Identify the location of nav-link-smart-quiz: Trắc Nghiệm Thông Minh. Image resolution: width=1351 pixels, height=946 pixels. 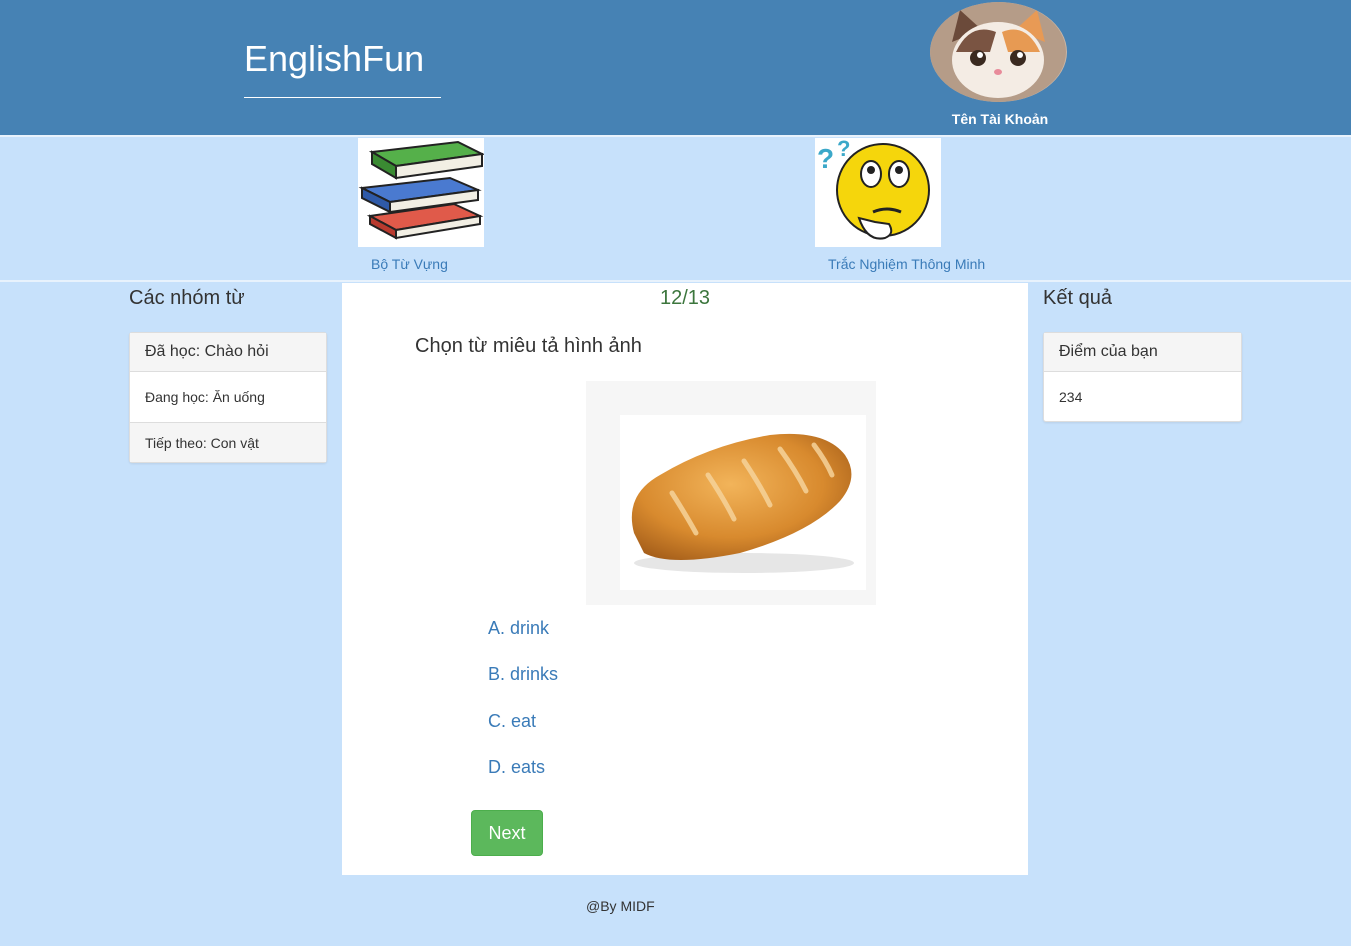
(906, 264).